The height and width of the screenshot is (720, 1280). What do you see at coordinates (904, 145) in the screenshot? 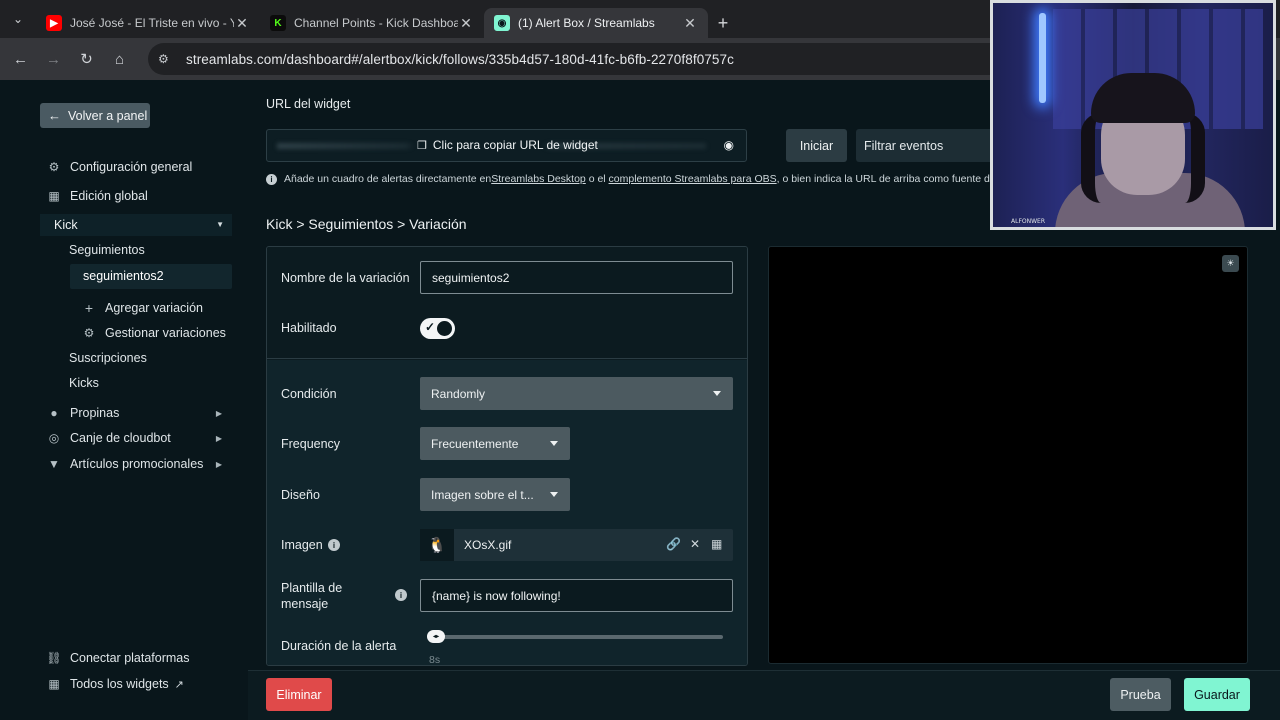
I see `filter-placeholder: Filtrar eventos` at bounding box center [904, 145].